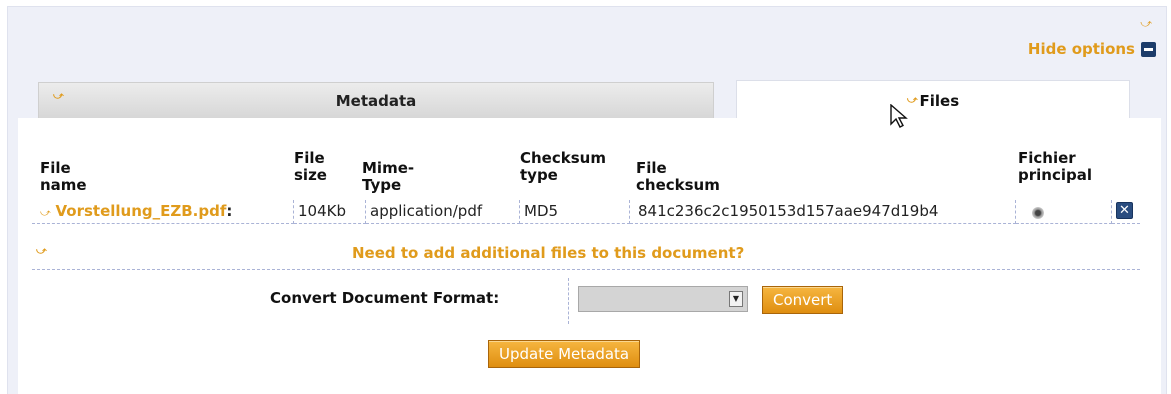 This screenshot has width=1171, height=394. I want to click on col-file-name: File name, so click(63, 176).